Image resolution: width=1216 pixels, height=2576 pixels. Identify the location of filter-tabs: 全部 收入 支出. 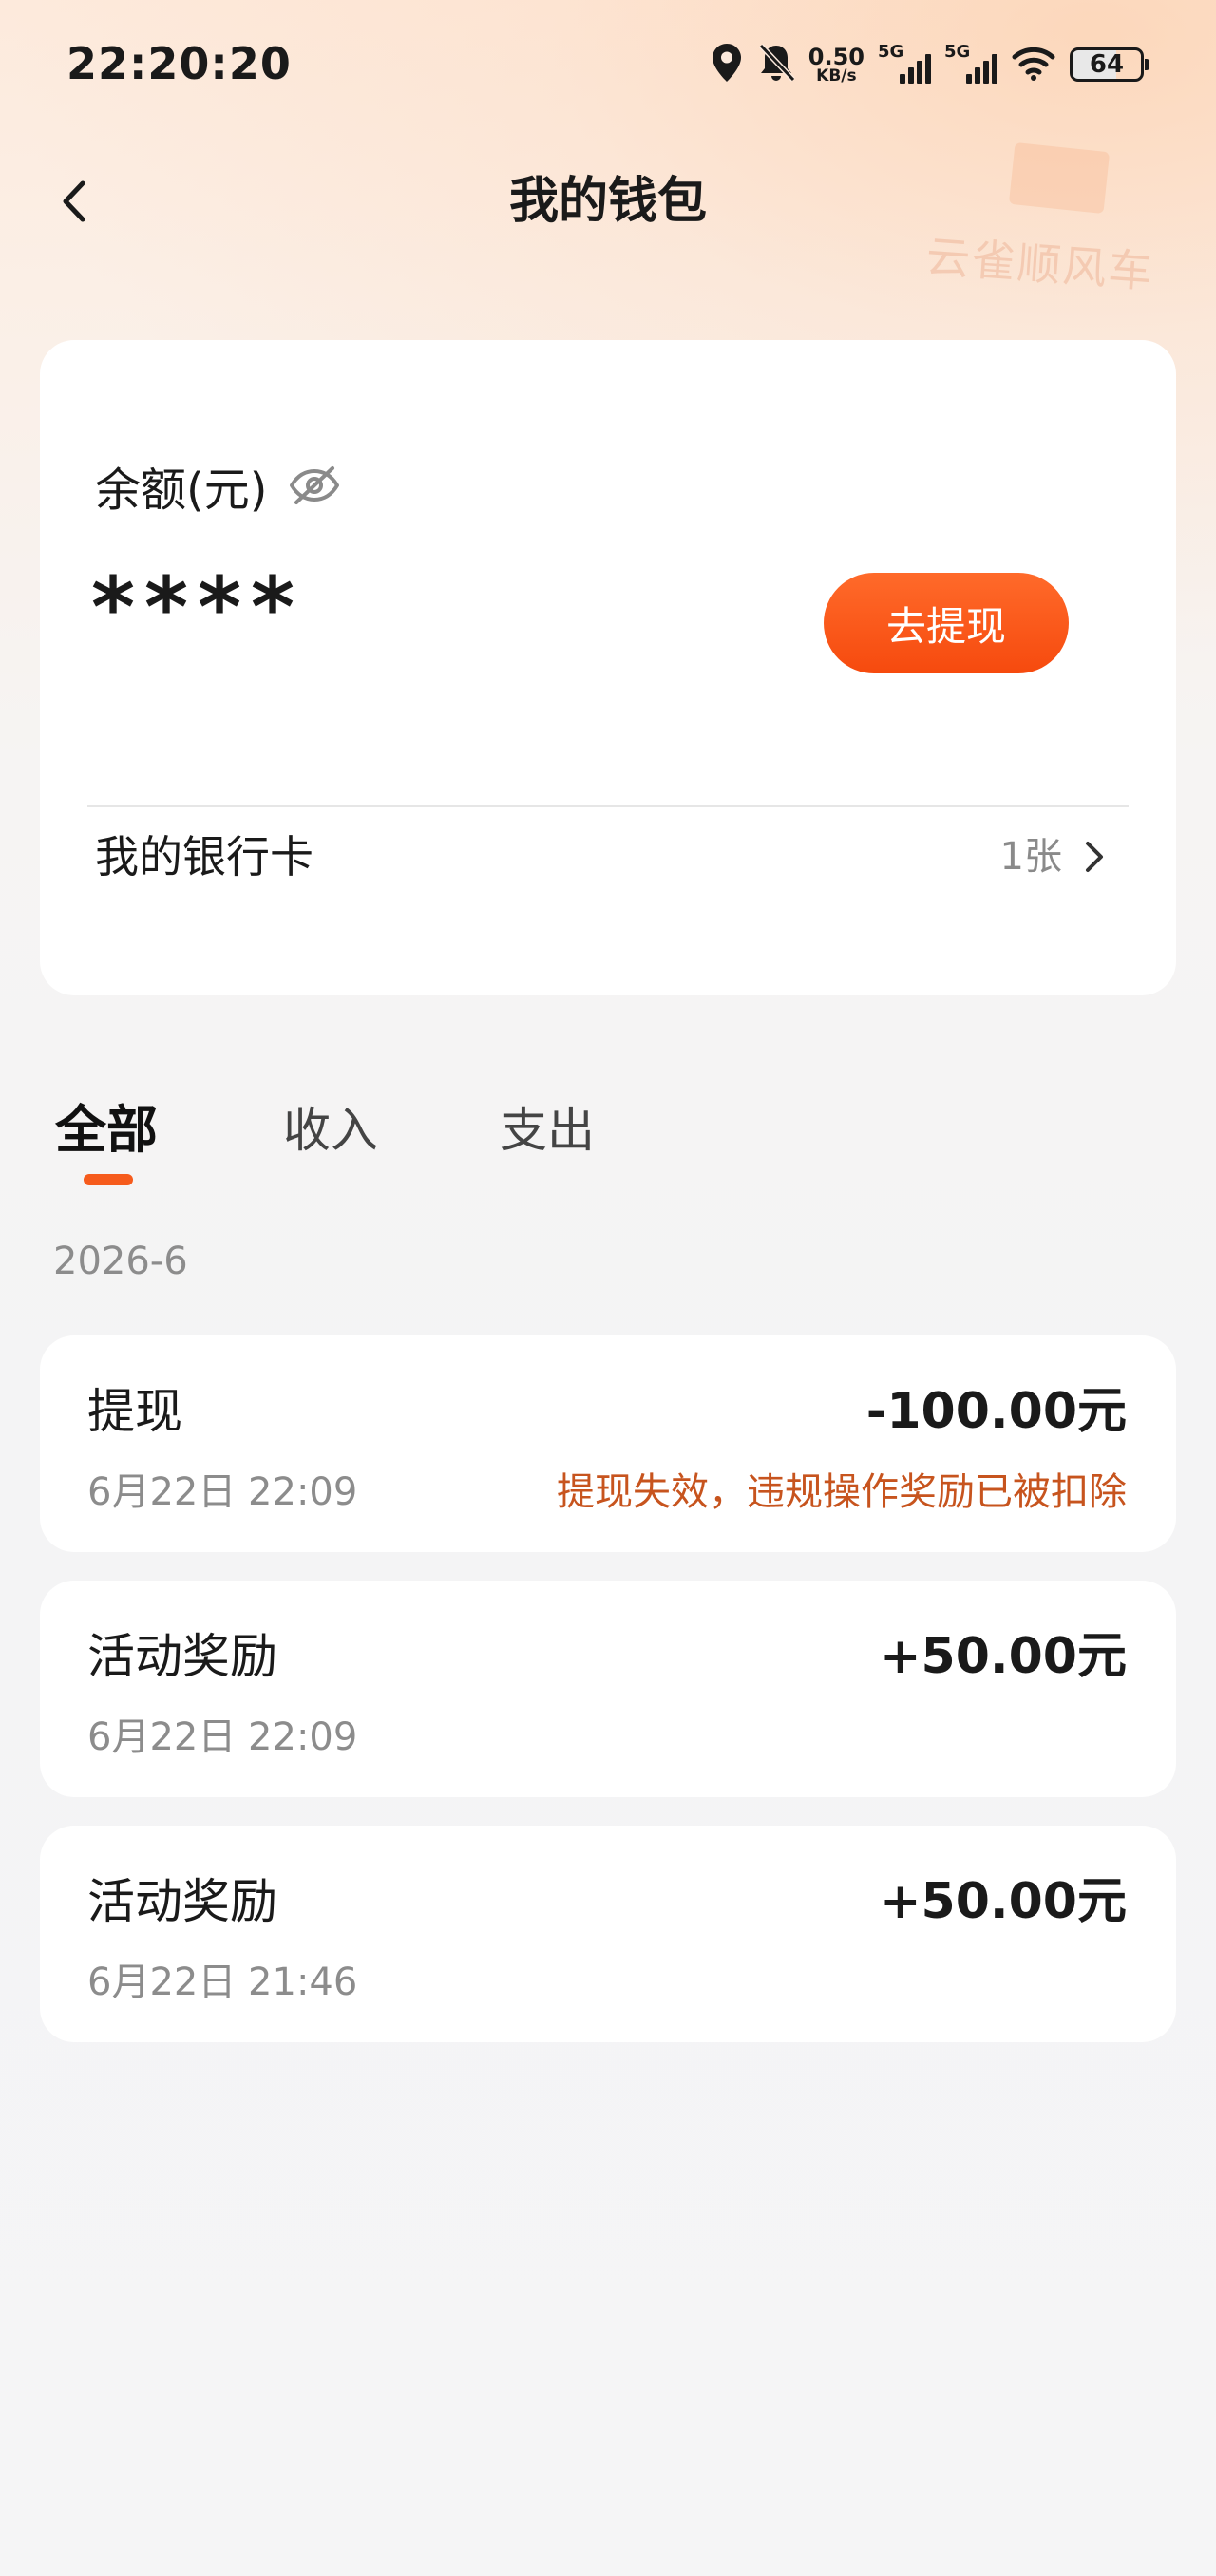
(608, 1144).